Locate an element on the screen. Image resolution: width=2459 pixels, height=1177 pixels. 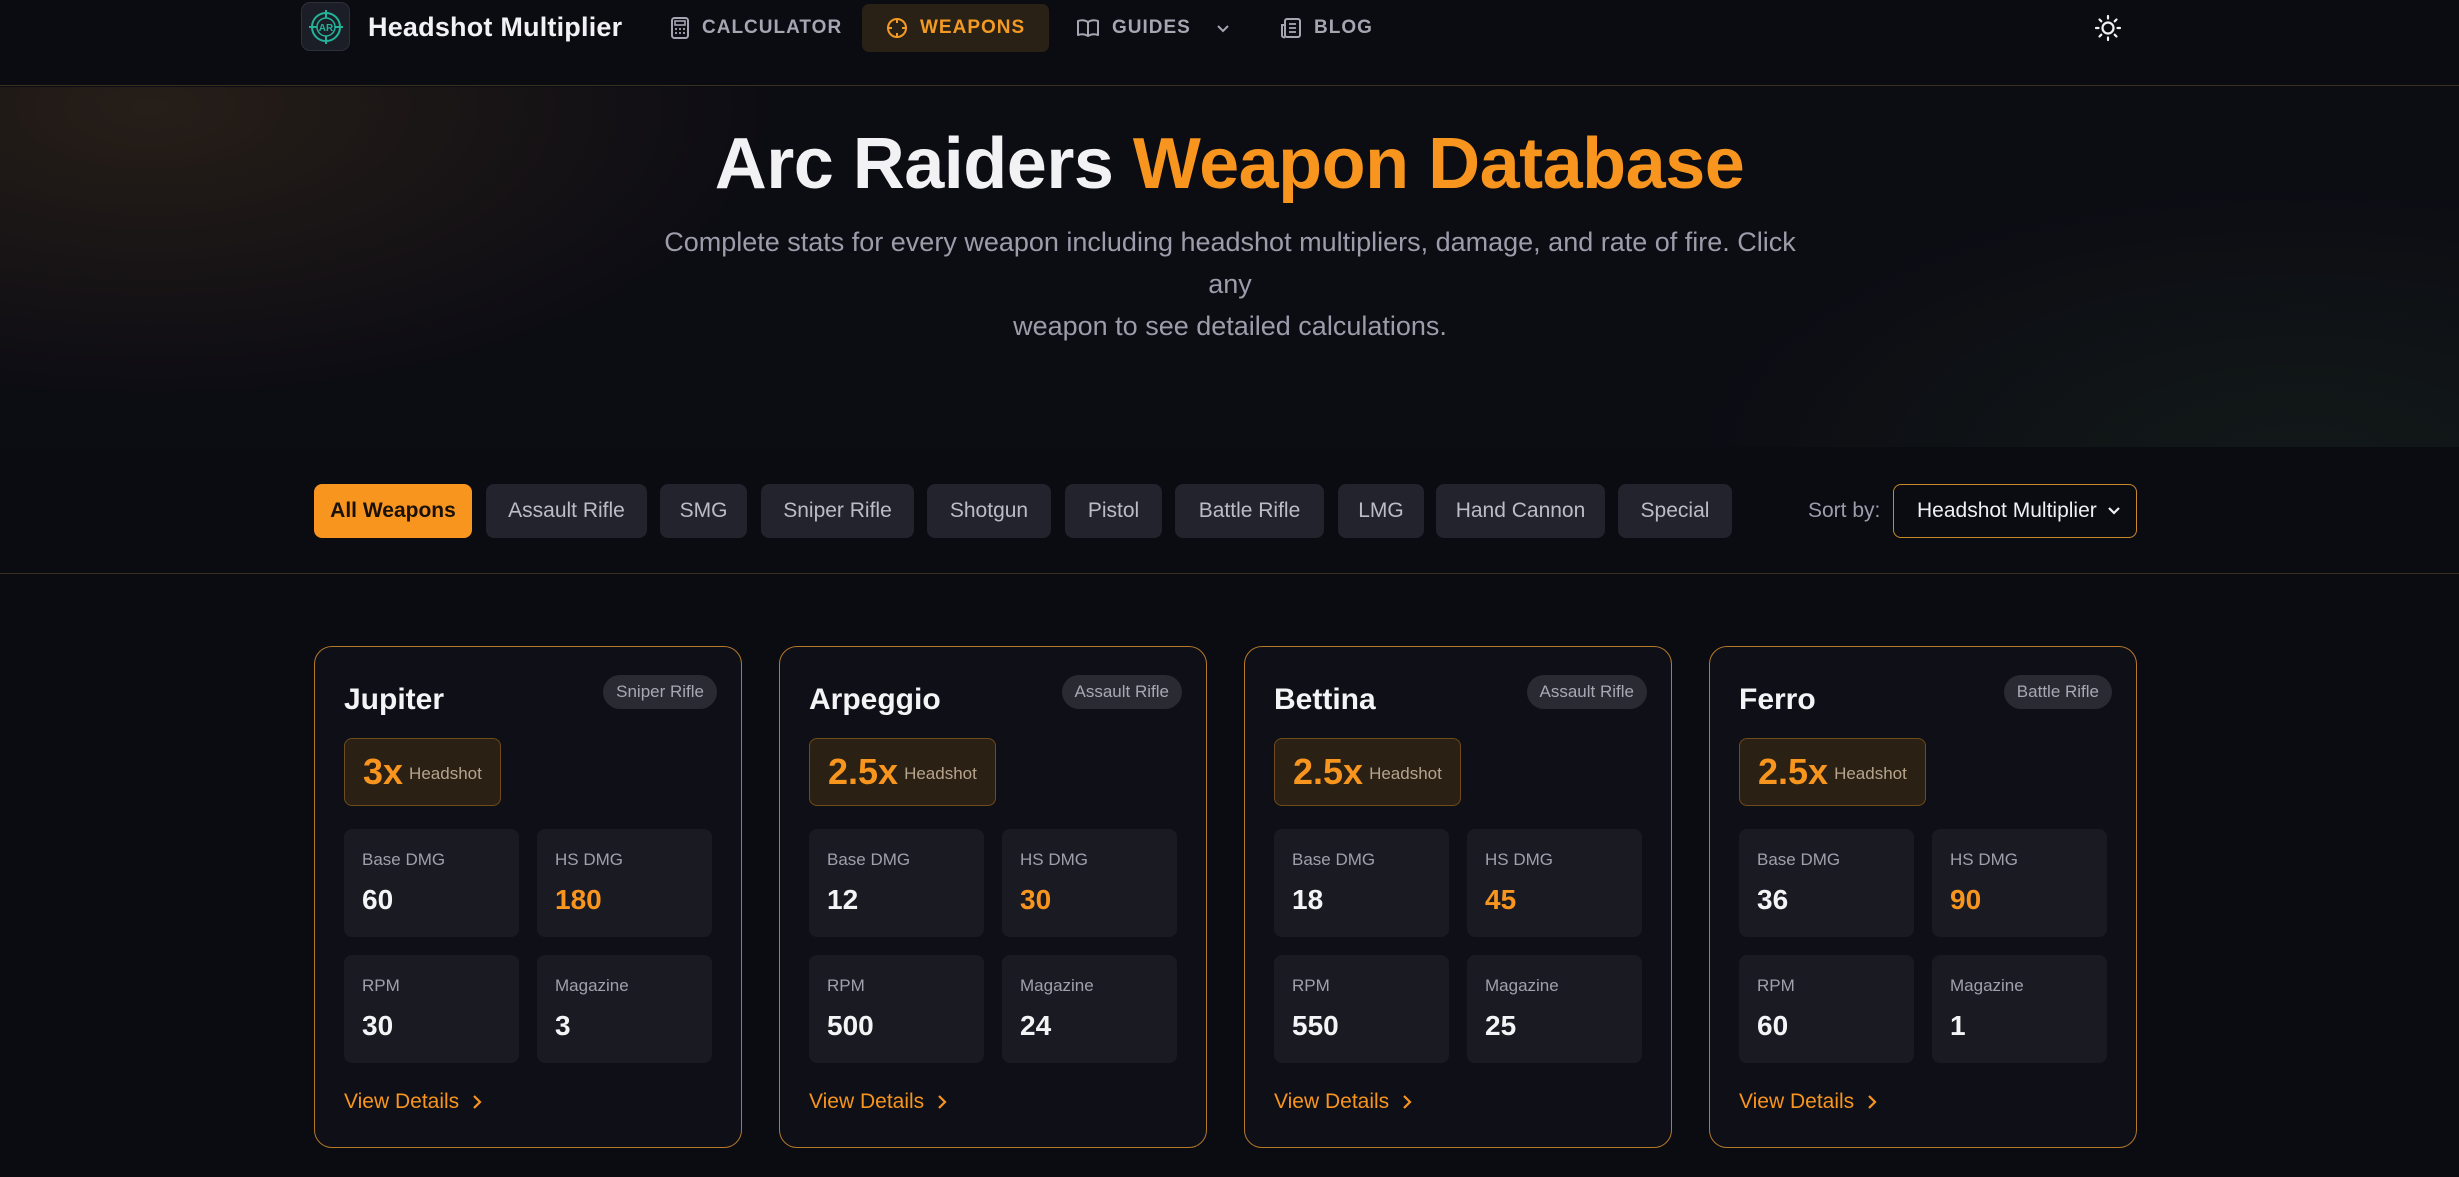
stat-base-dmg: Base DMG 18 is located at coordinates (1361, 883).